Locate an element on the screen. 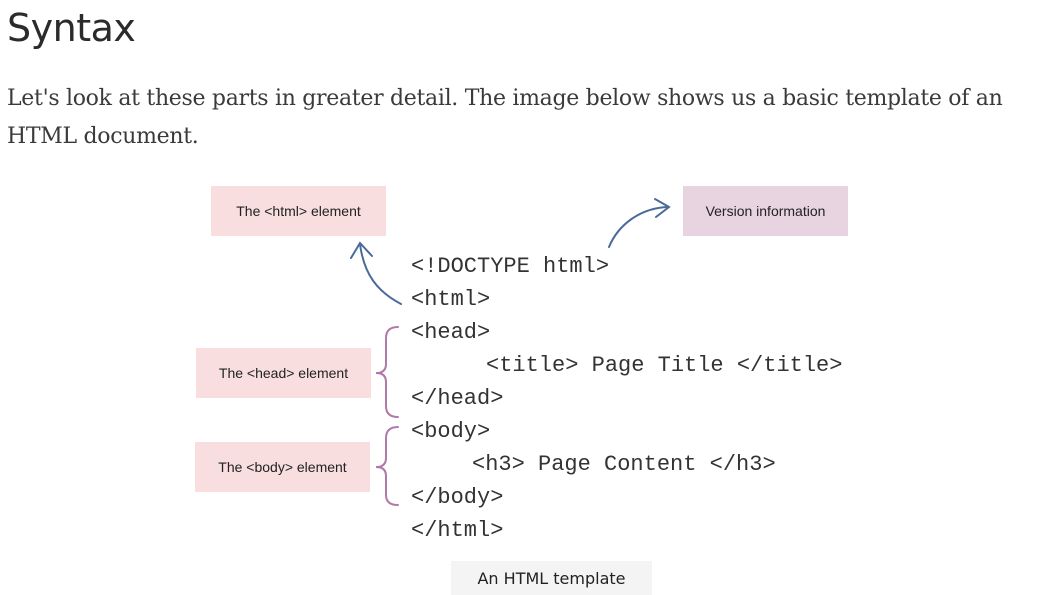 The height and width of the screenshot is (595, 1047). figure-caption: An HTML template is located at coordinates (551, 578).